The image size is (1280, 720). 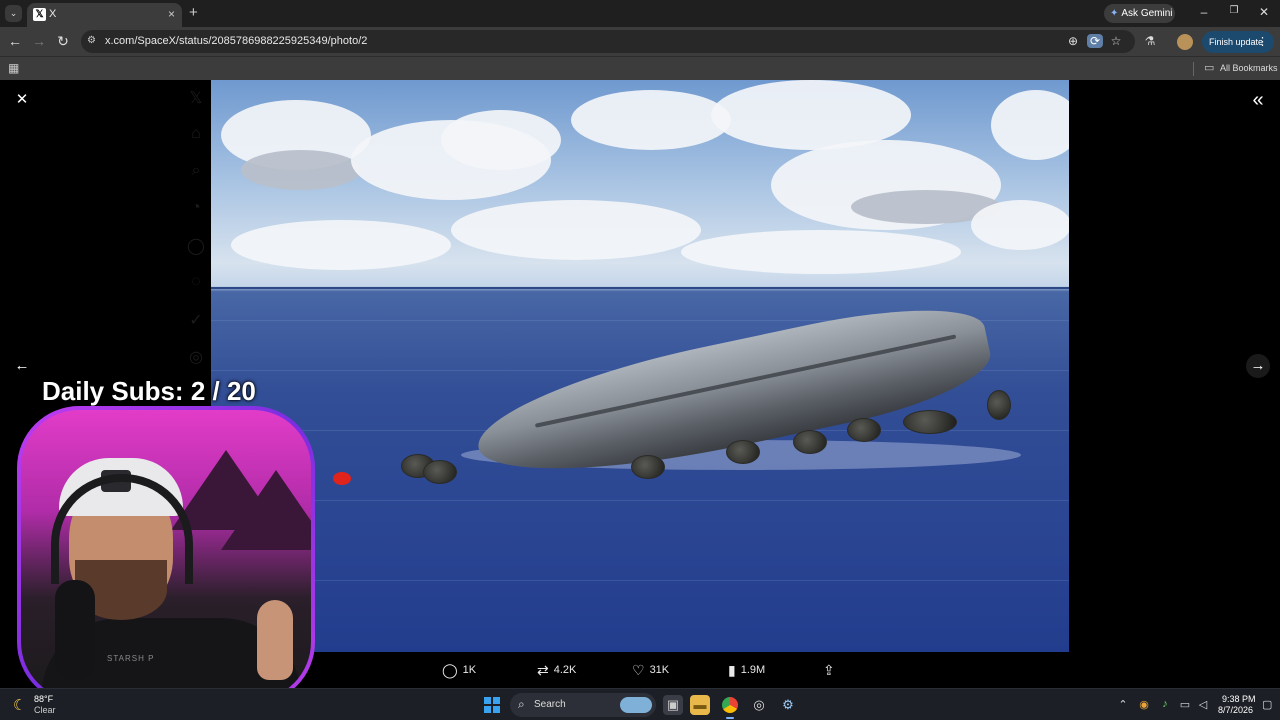 I want to click on horizon-line, so click(x=640, y=288).